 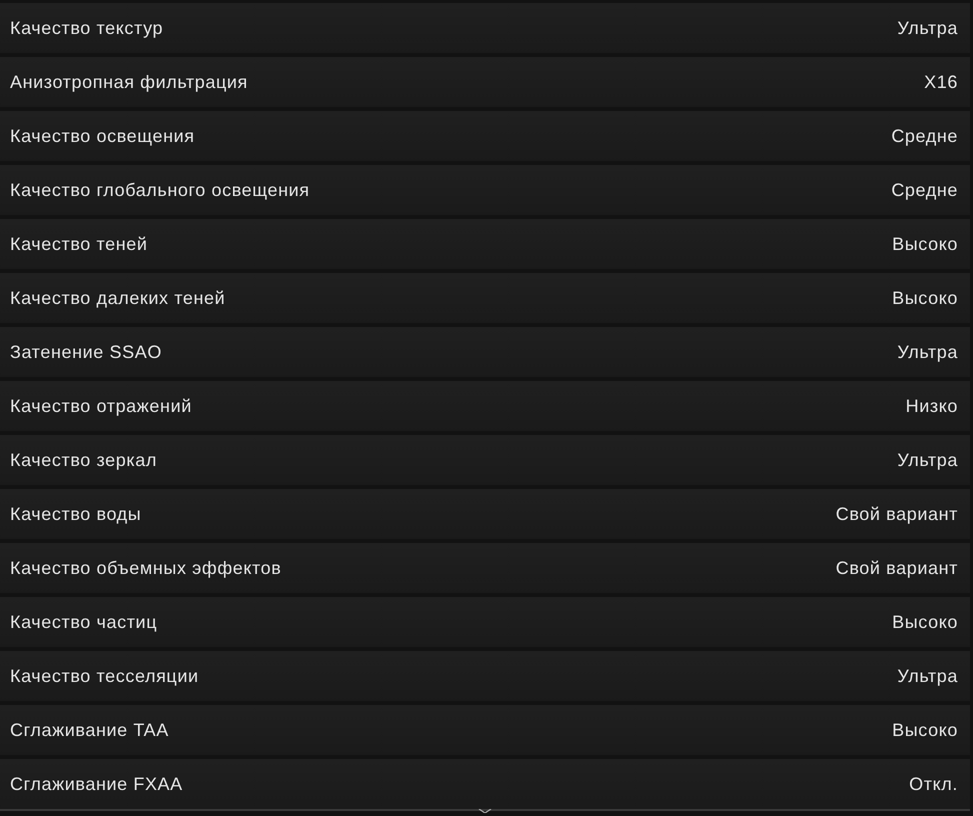 What do you see at coordinates (932, 406) in the screenshot?
I see `setting-value: Низко` at bounding box center [932, 406].